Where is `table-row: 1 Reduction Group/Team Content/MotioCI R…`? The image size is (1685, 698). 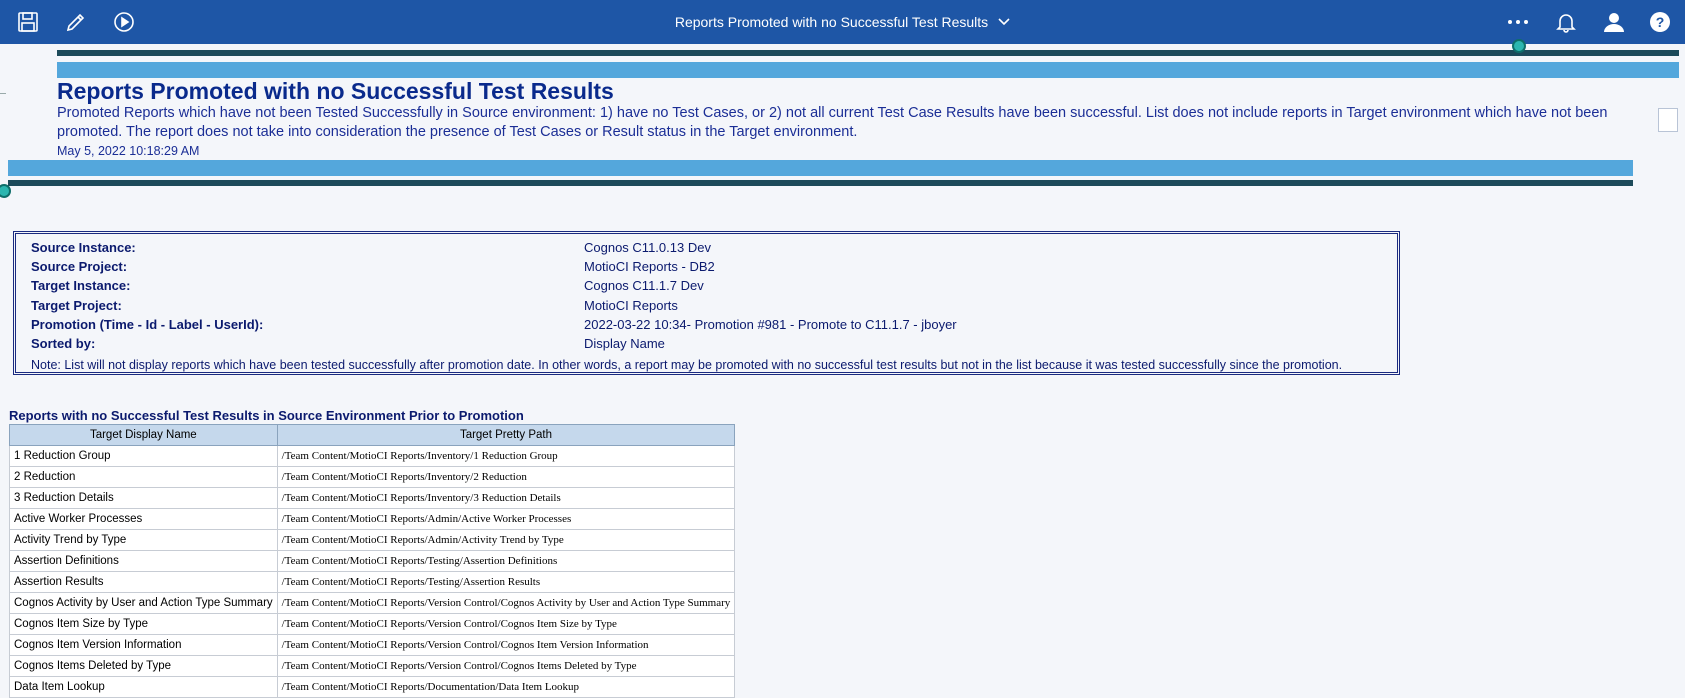
table-row: 1 Reduction Group/Team Content/MotioCI R… is located at coordinates (372, 456).